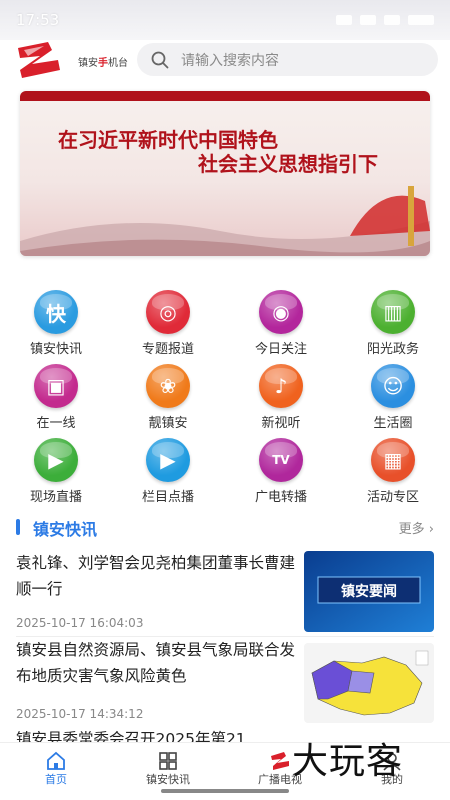 Image resolution: width=450 pixels, height=800 pixels. I want to click on signal-icon, so click(392, 20).